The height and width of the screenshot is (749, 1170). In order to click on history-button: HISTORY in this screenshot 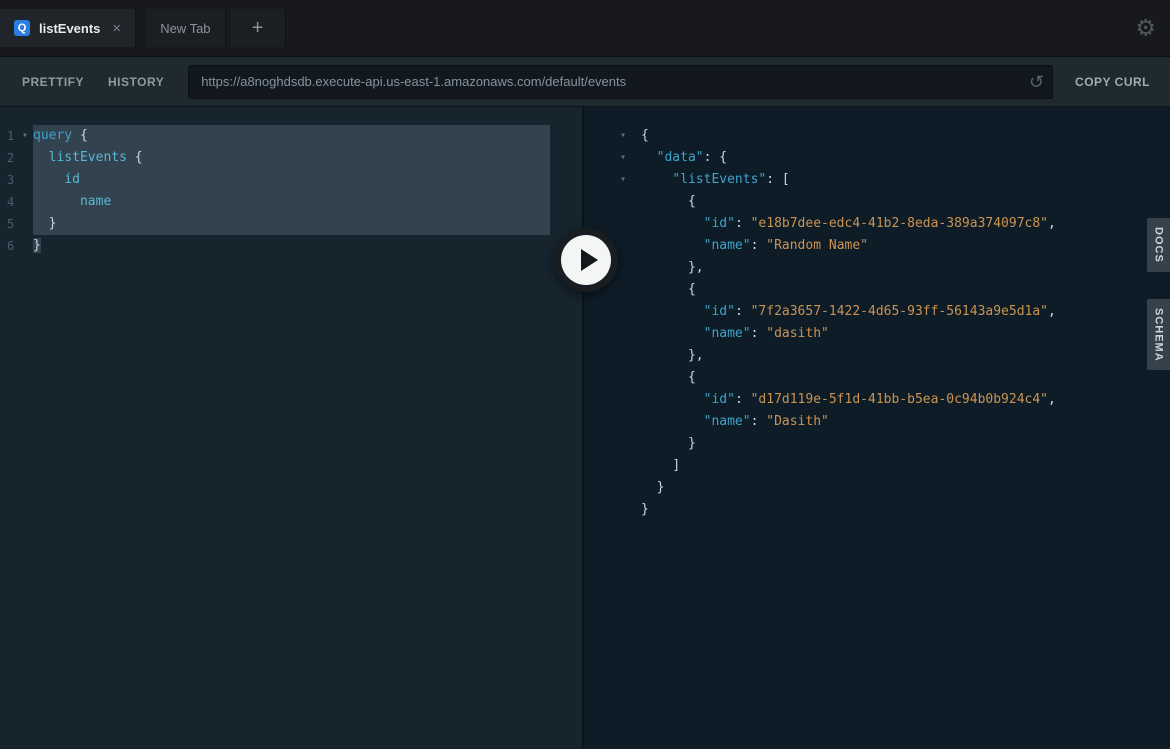, I will do `click(136, 82)`.